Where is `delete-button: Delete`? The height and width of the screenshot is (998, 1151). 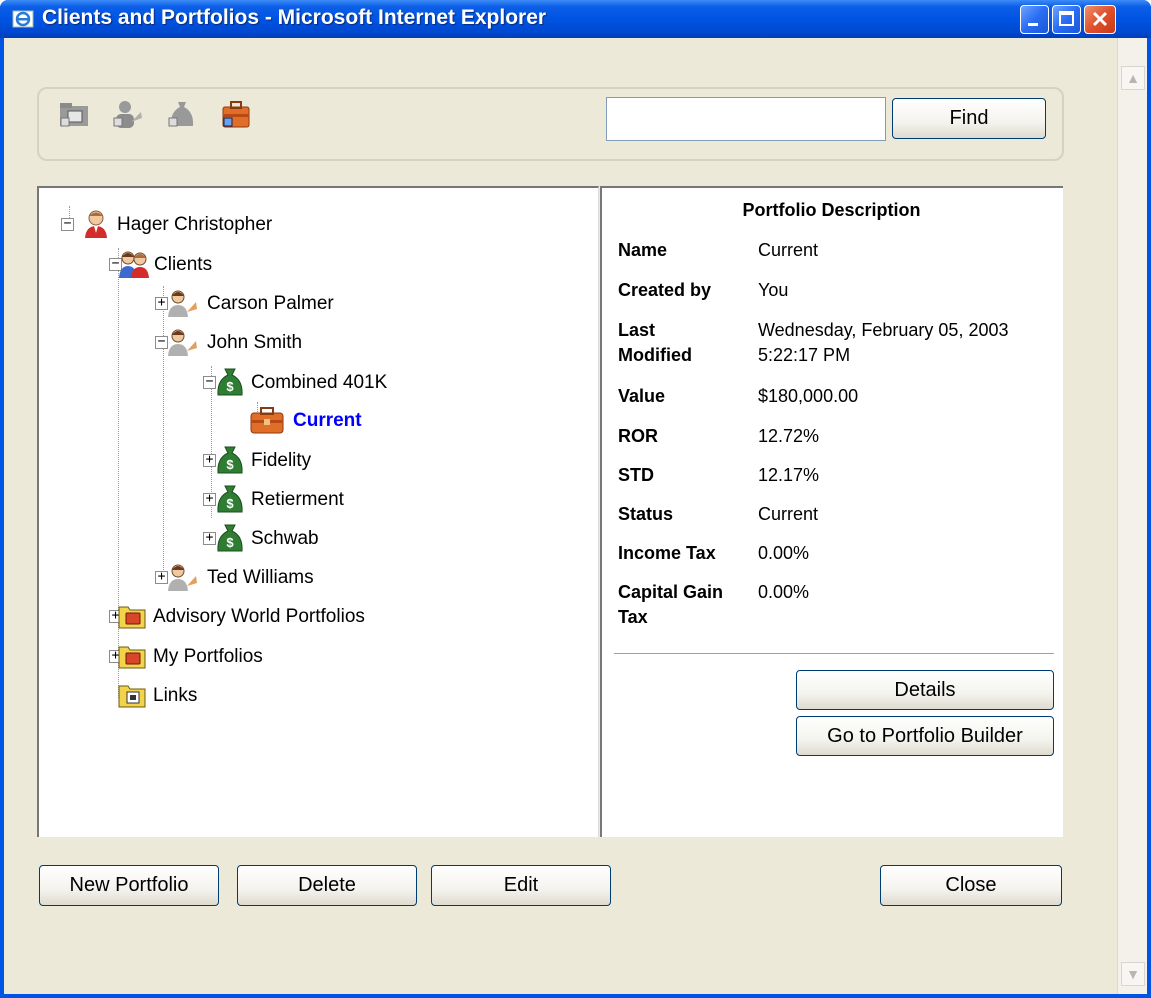 delete-button: Delete is located at coordinates (327, 885).